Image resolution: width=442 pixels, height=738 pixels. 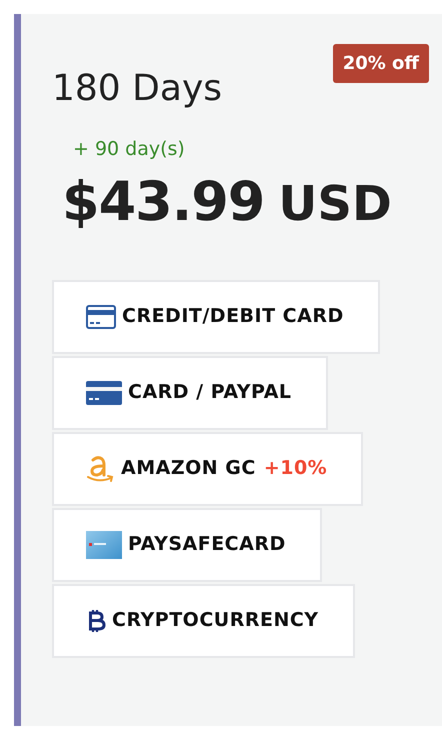 What do you see at coordinates (96, 620) in the screenshot?
I see `bitcoin-icon` at bounding box center [96, 620].